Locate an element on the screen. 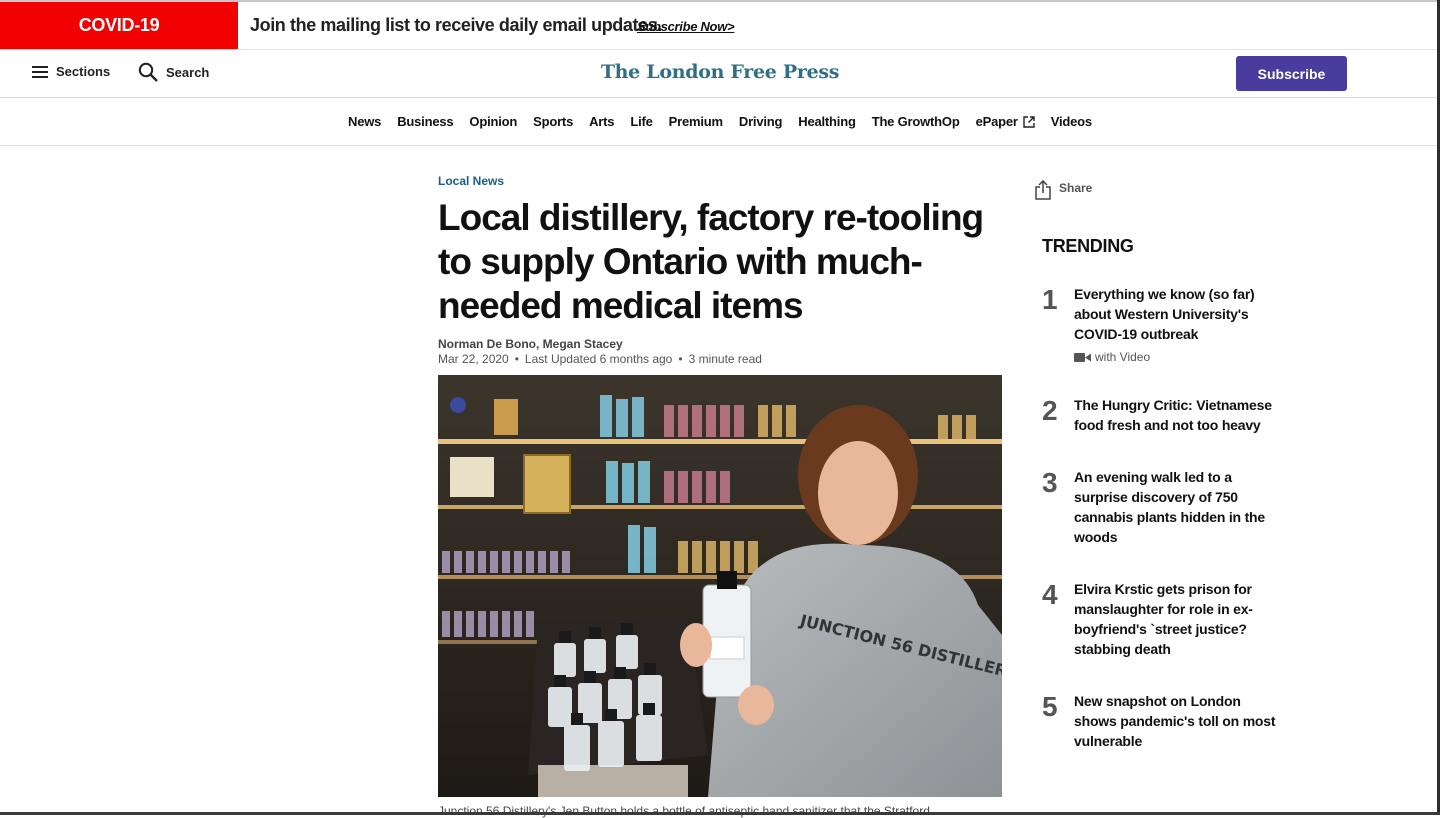 This screenshot has height=818, width=1440. article-date: Mar 22, 2020 is located at coordinates (473, 359).